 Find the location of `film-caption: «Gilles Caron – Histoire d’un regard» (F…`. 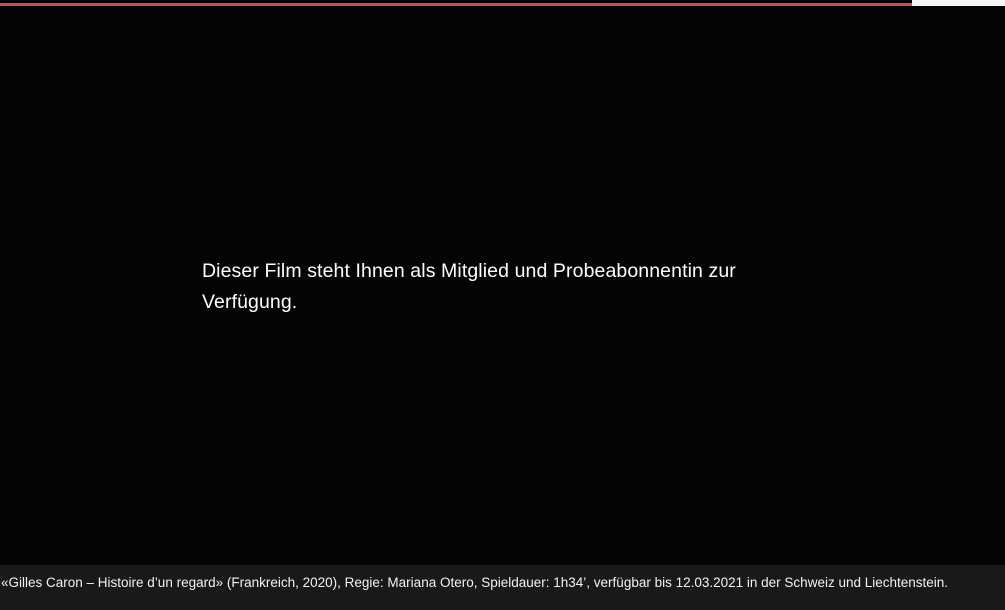

film-caption: «Gilles Caron – Histoire d’un regard» (F… is located at coordinates (475, 582).